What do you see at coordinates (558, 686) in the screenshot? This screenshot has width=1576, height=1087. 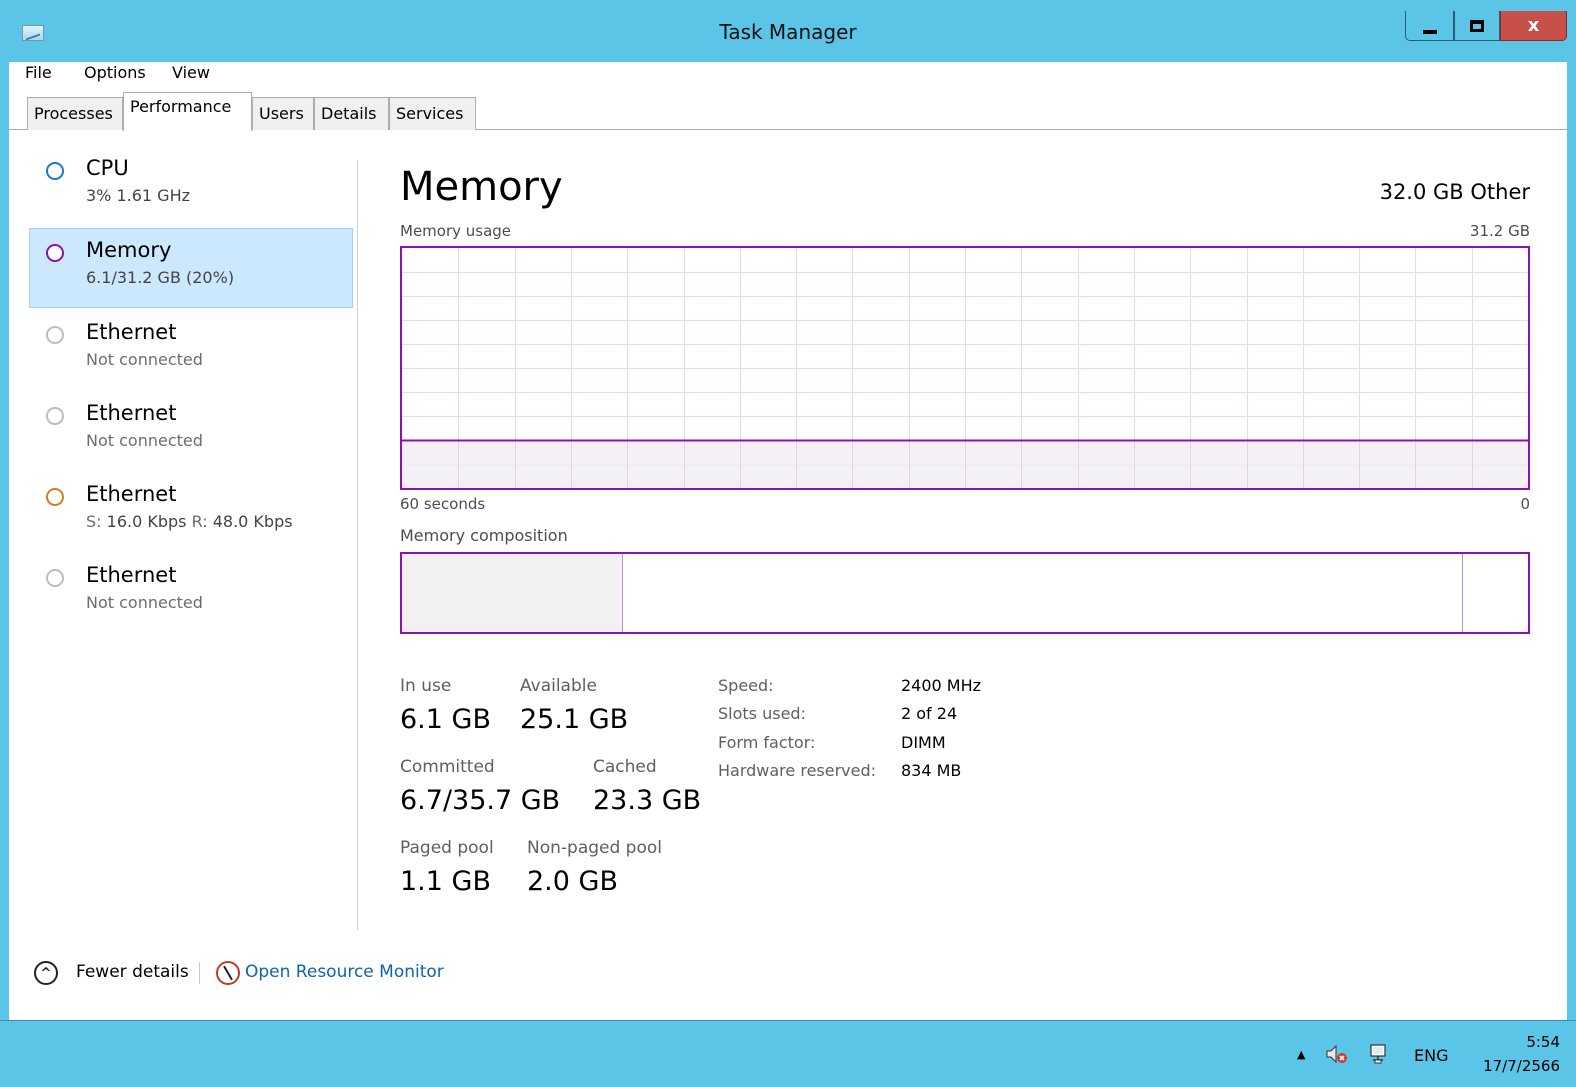 I see `available-label: Available` at bounding box center [558, 686].